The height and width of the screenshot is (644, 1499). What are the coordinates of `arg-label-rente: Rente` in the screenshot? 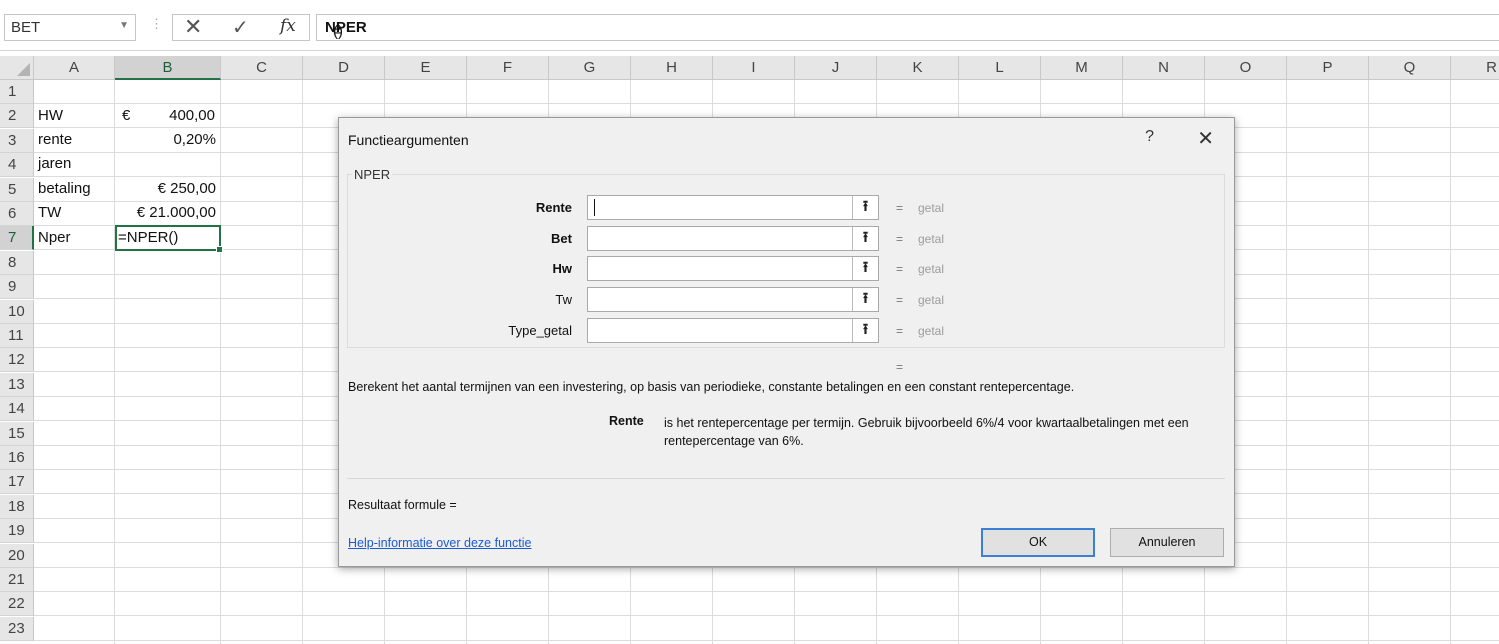 It's located at (553, 207).